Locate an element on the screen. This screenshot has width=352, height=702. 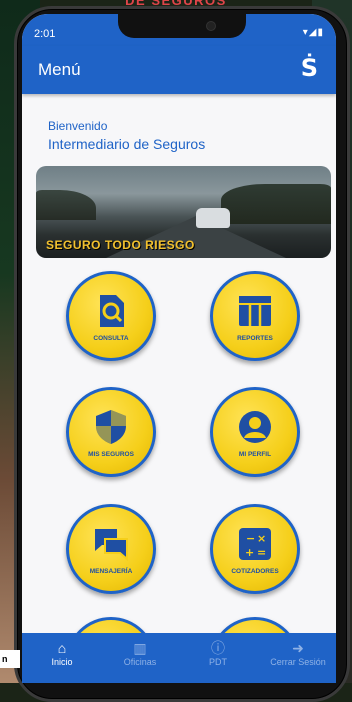
tile-label: REPORTES is located at coordinates (255, 338).